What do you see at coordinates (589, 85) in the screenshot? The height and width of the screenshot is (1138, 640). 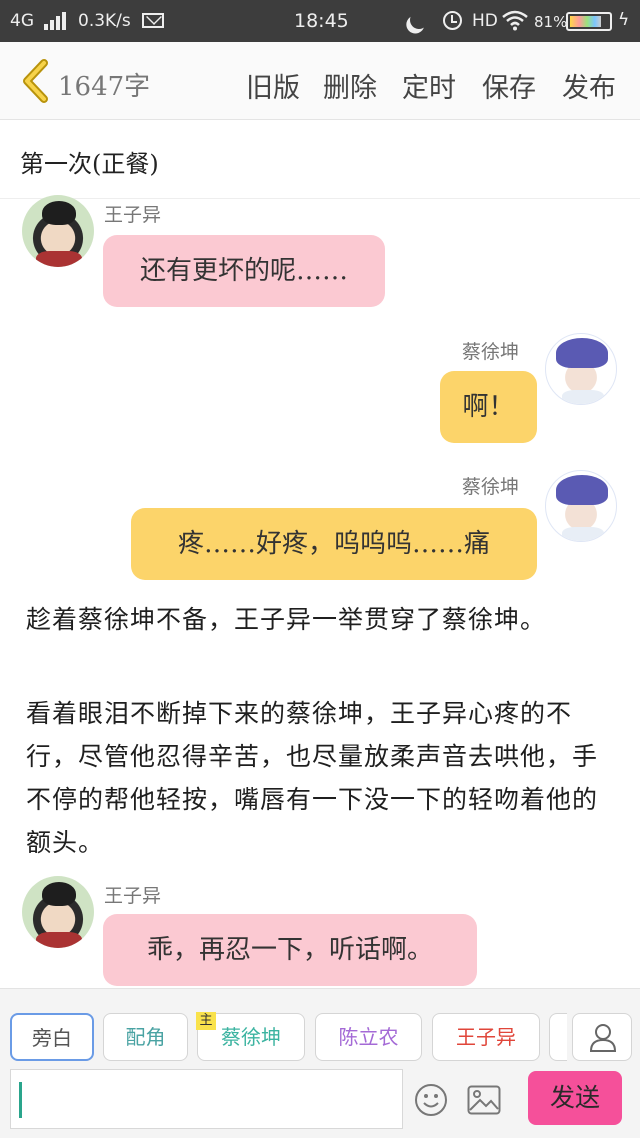 I see `publish-button: 发布` at bounding box center [589, 85].